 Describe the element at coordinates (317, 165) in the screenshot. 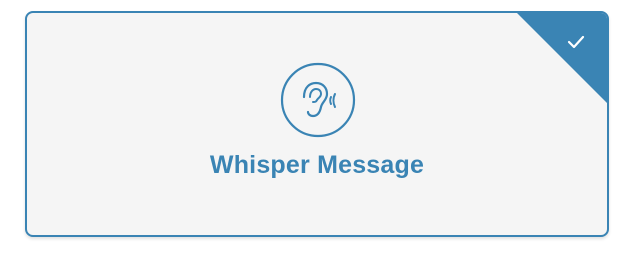

I see `card-title: Whisper Message` at that location.